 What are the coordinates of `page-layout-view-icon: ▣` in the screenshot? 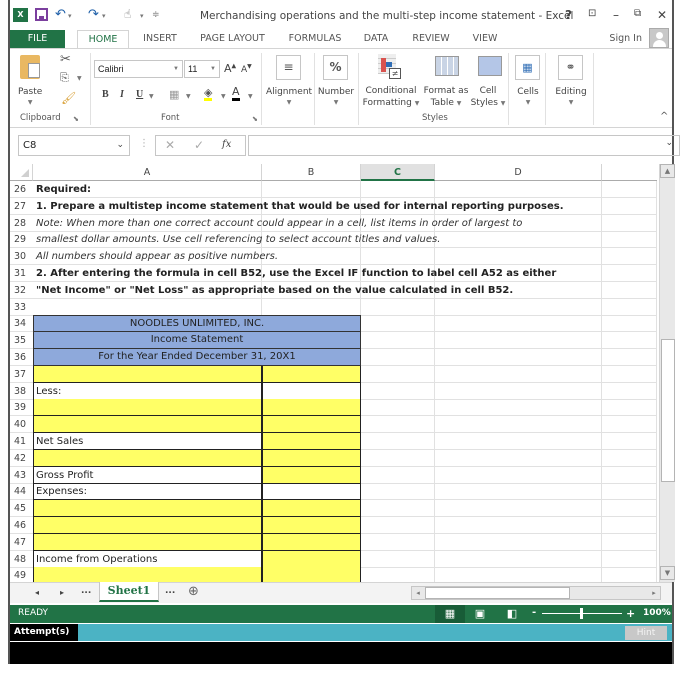 It's located at (480, 614).